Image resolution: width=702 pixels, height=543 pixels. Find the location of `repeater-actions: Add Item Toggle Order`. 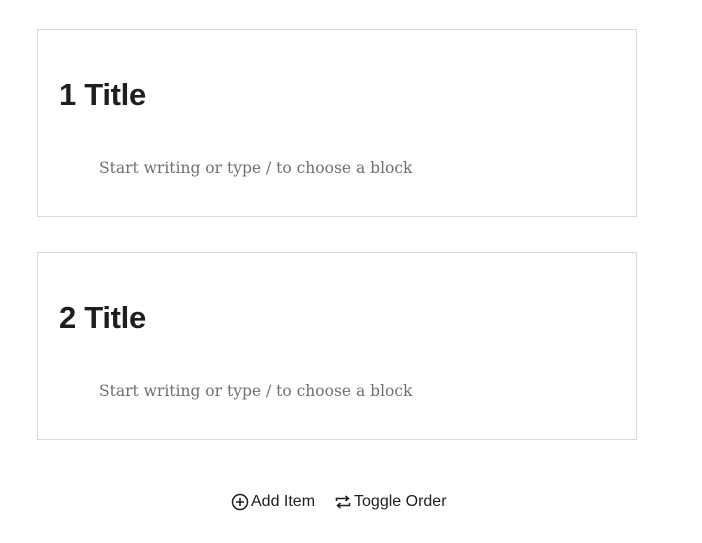

repeater-actions: Add Item Toggle Order is located at coordinates (338, 502).